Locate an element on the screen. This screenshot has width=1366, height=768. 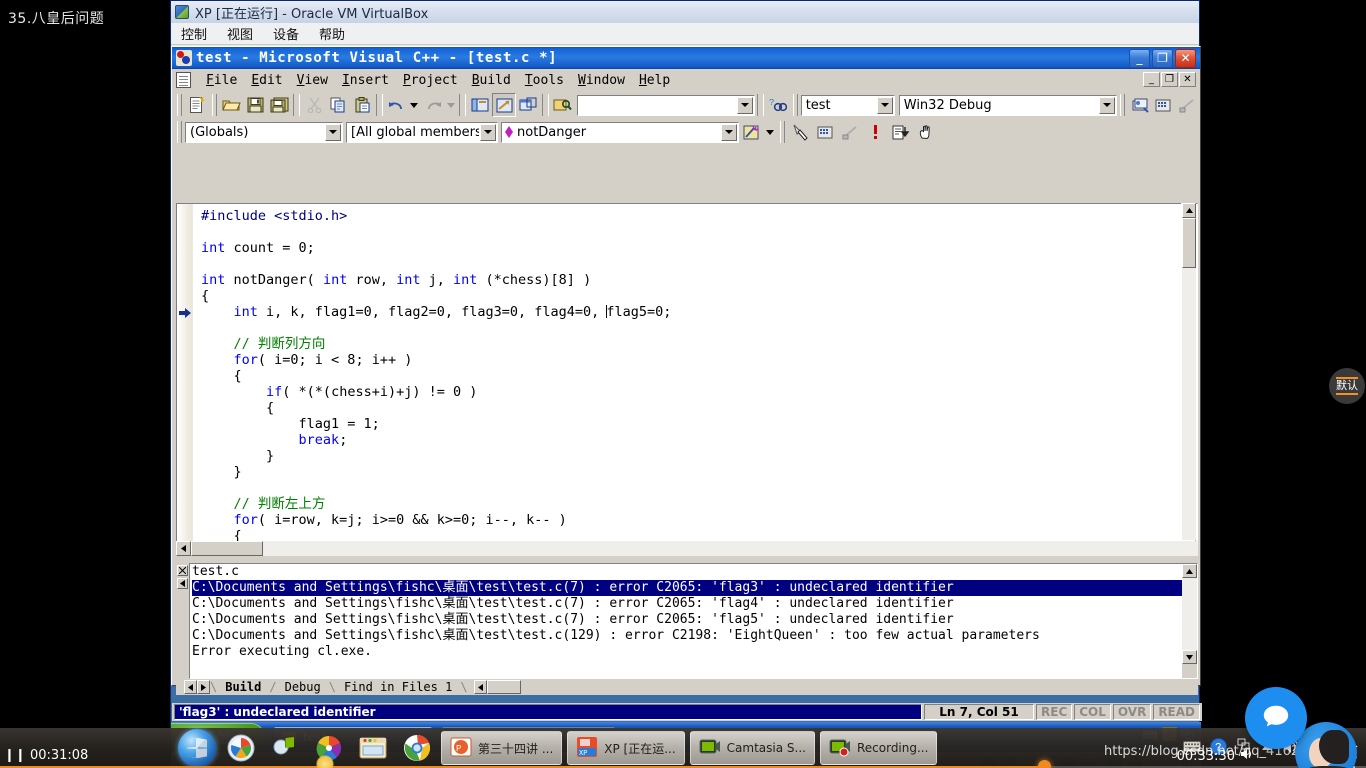
code-line: for( i=0; i < 8; i++ ) is located at coordinates (699, 360).